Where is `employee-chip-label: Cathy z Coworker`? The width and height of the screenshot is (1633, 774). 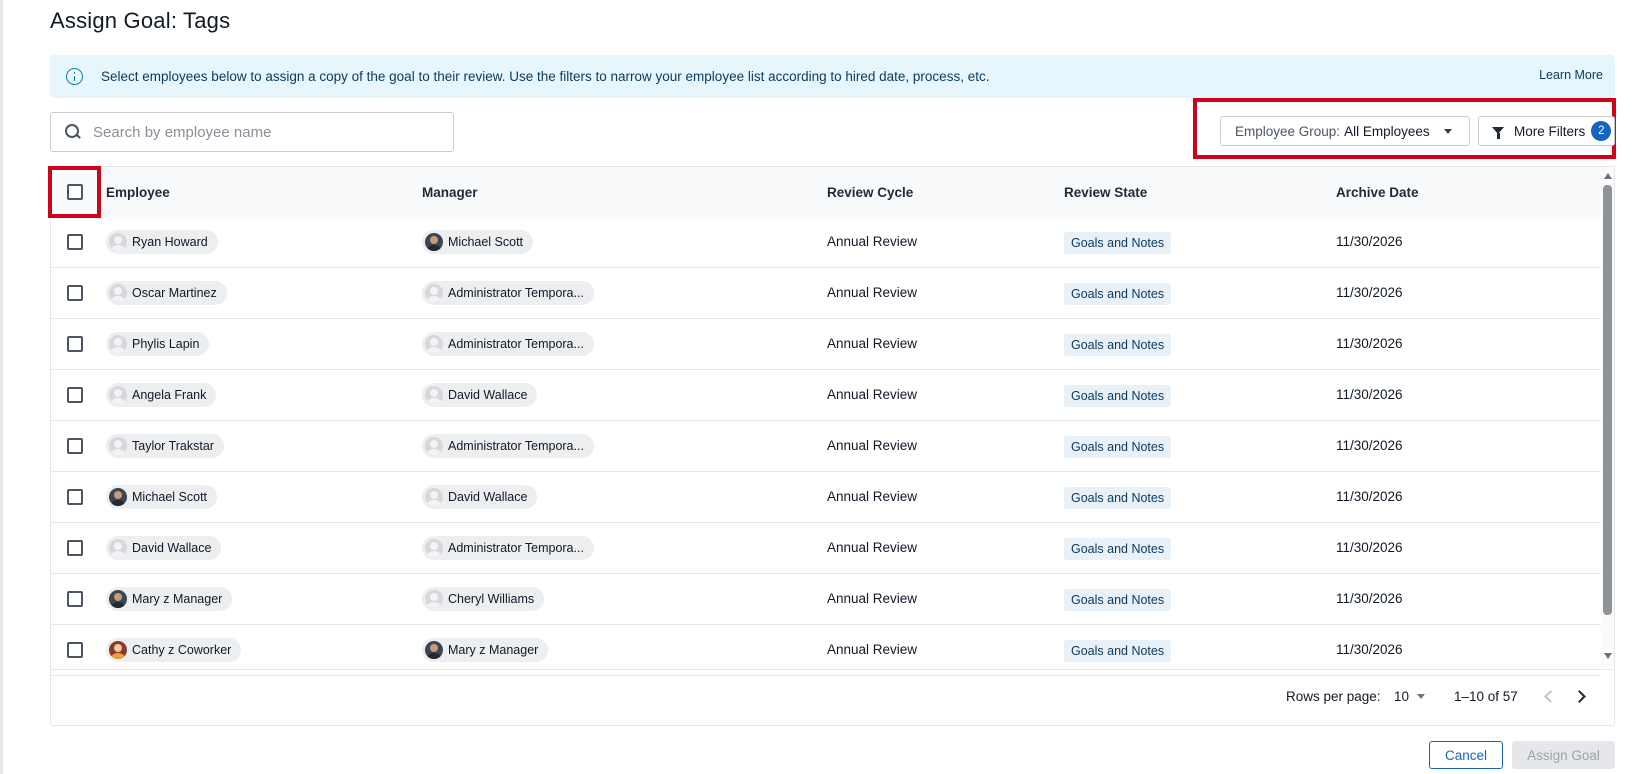 employee-chip-label: Cathy z Coworker is located at coordinates (182, 650).